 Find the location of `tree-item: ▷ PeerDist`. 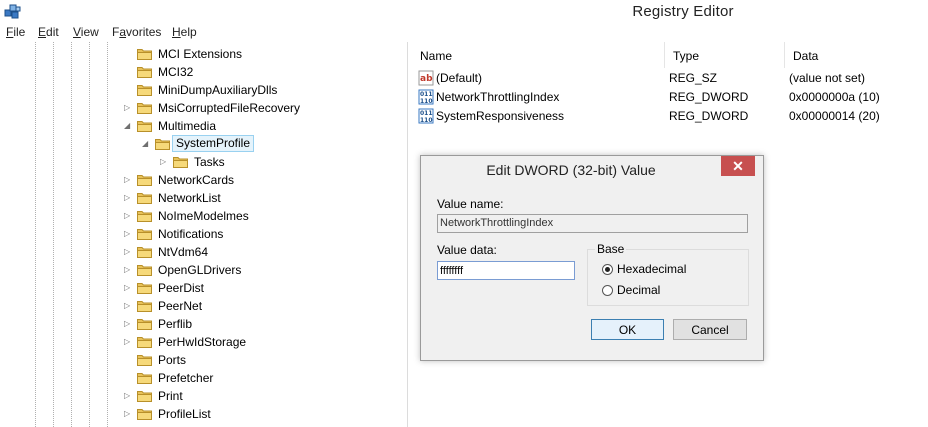

tree-item: ▷ PeerDist is located at coordinates (203, 288).